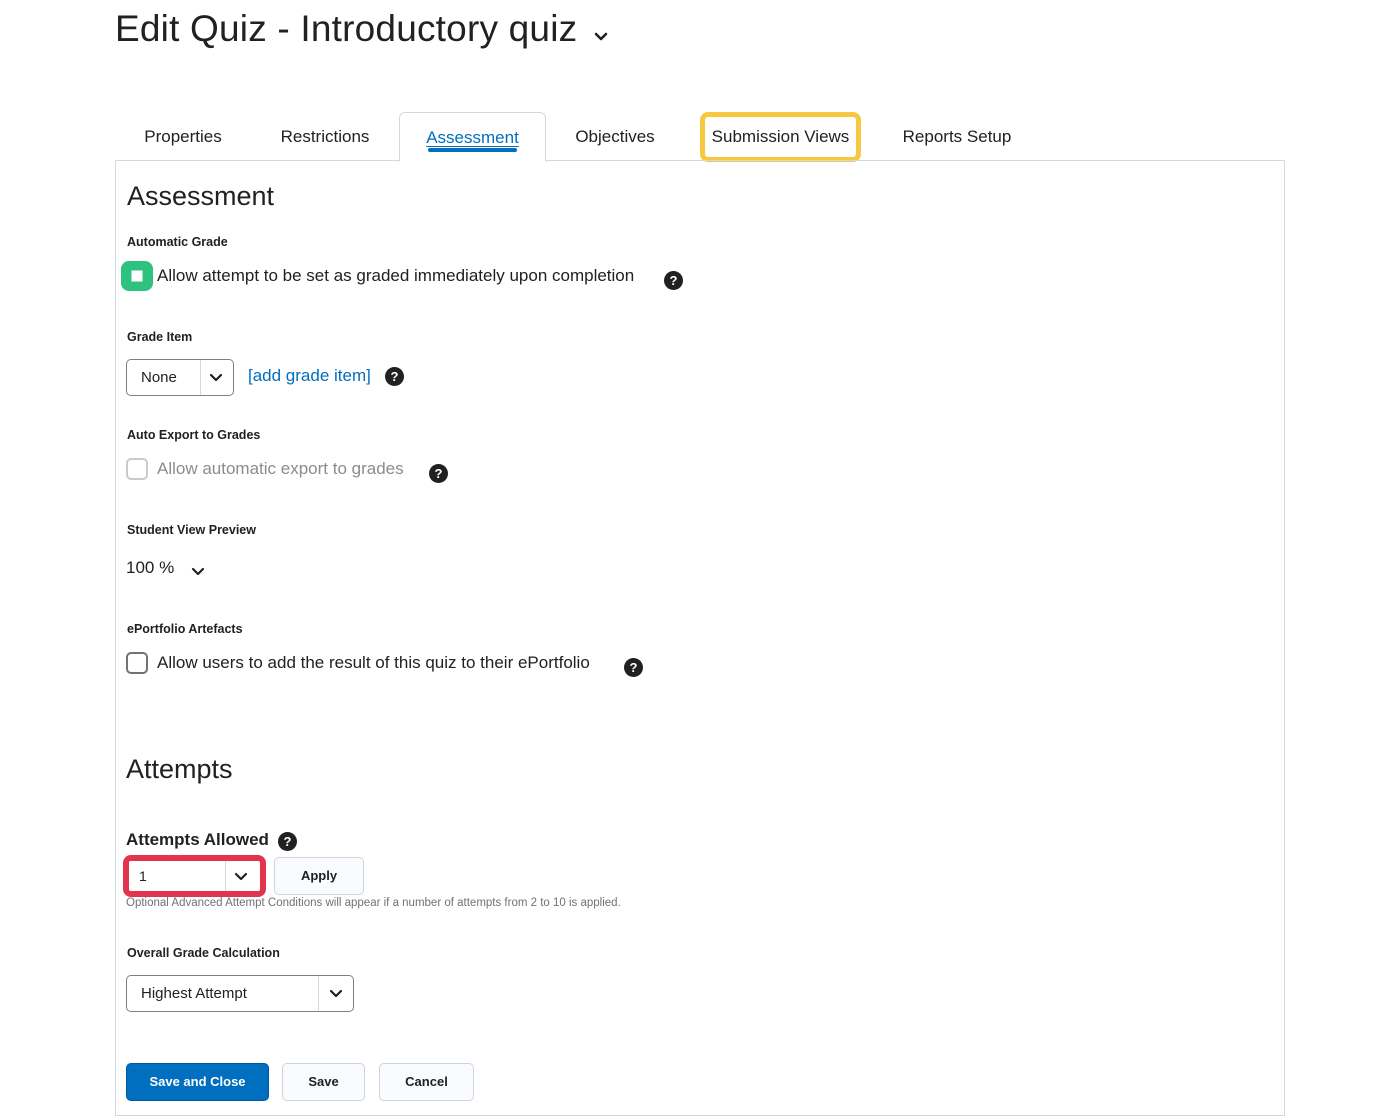 The image size is (1400, 1120). Describe the element at coordinates (191, 530) in the screenshot. I see `student-view-preview-label: Student View Preview` at that location.